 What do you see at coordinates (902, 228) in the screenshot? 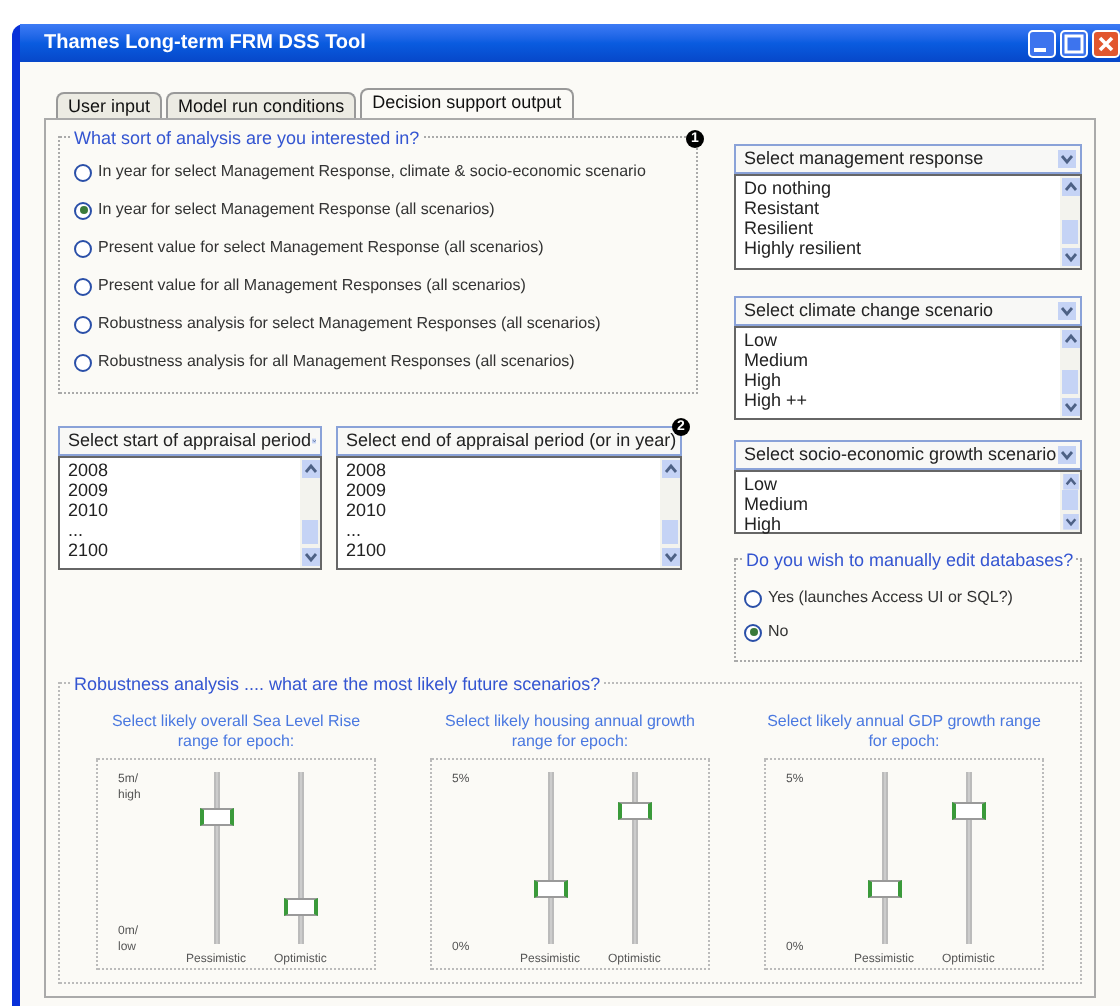
I see `list-item: Resilient` at bounding box center [902, 228].